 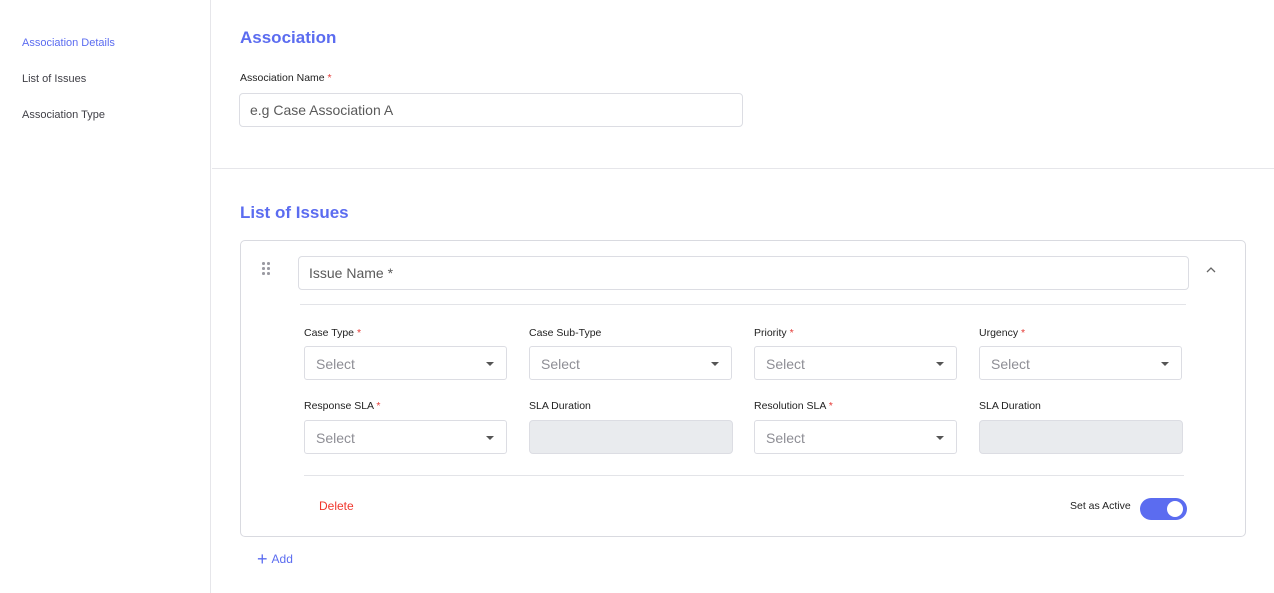 What do you see at coordinates (68, 43) in the screenshot?
I see `sidebar-item-association-details: Association Details` at bounding box center [68, 43].